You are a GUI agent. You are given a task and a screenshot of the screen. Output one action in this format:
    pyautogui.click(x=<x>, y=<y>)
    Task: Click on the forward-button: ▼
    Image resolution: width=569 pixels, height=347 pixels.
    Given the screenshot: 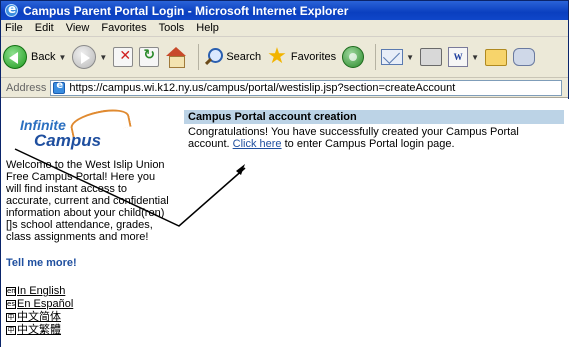 What is the action you would take?
    pyautogui.click(x=89, y=57)
    